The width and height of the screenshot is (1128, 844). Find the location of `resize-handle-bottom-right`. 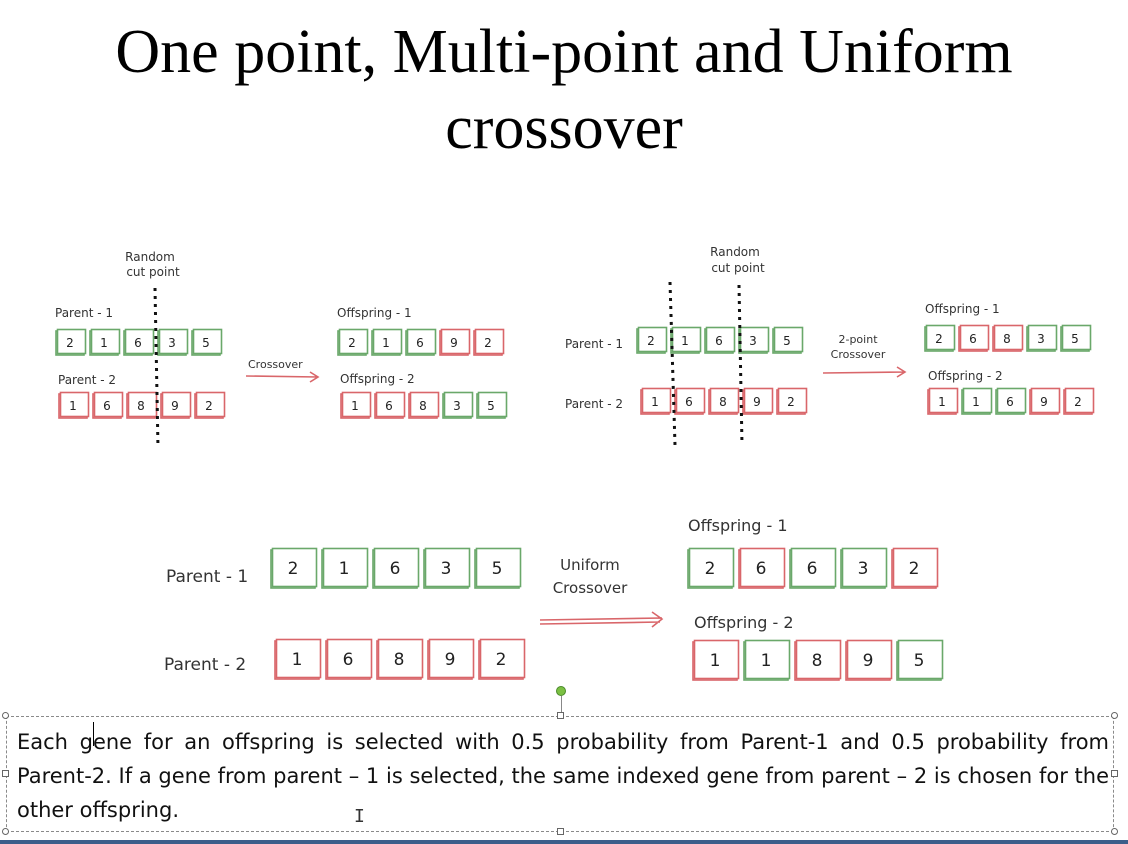

resize-handle-bottom-right is located at coordinates (1114, 831).